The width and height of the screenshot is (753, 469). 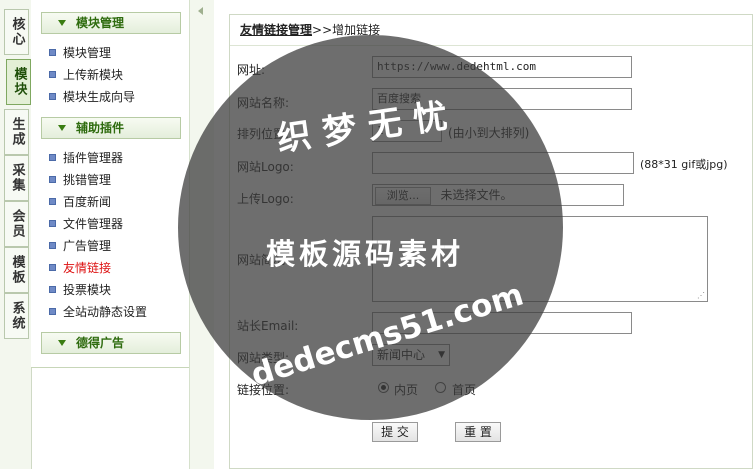 What do you see at coordinates (86, 75) in the screenshot?
I see `menu-item-upload-module: 上传新模块` at bounding box center [86, 75].